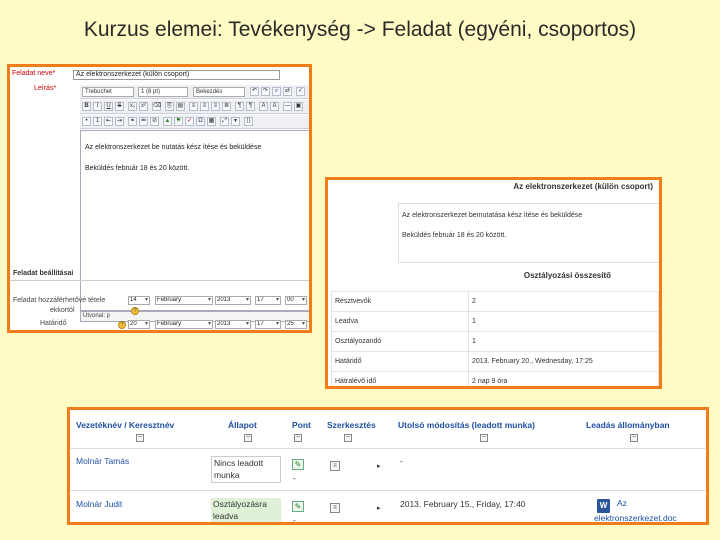 This screenshot has height=540, width=720. What do you see at coordinates (108, 121) in the screenshot?
I see `outdent-icon: ⇤` at bounding box center [108, 121].